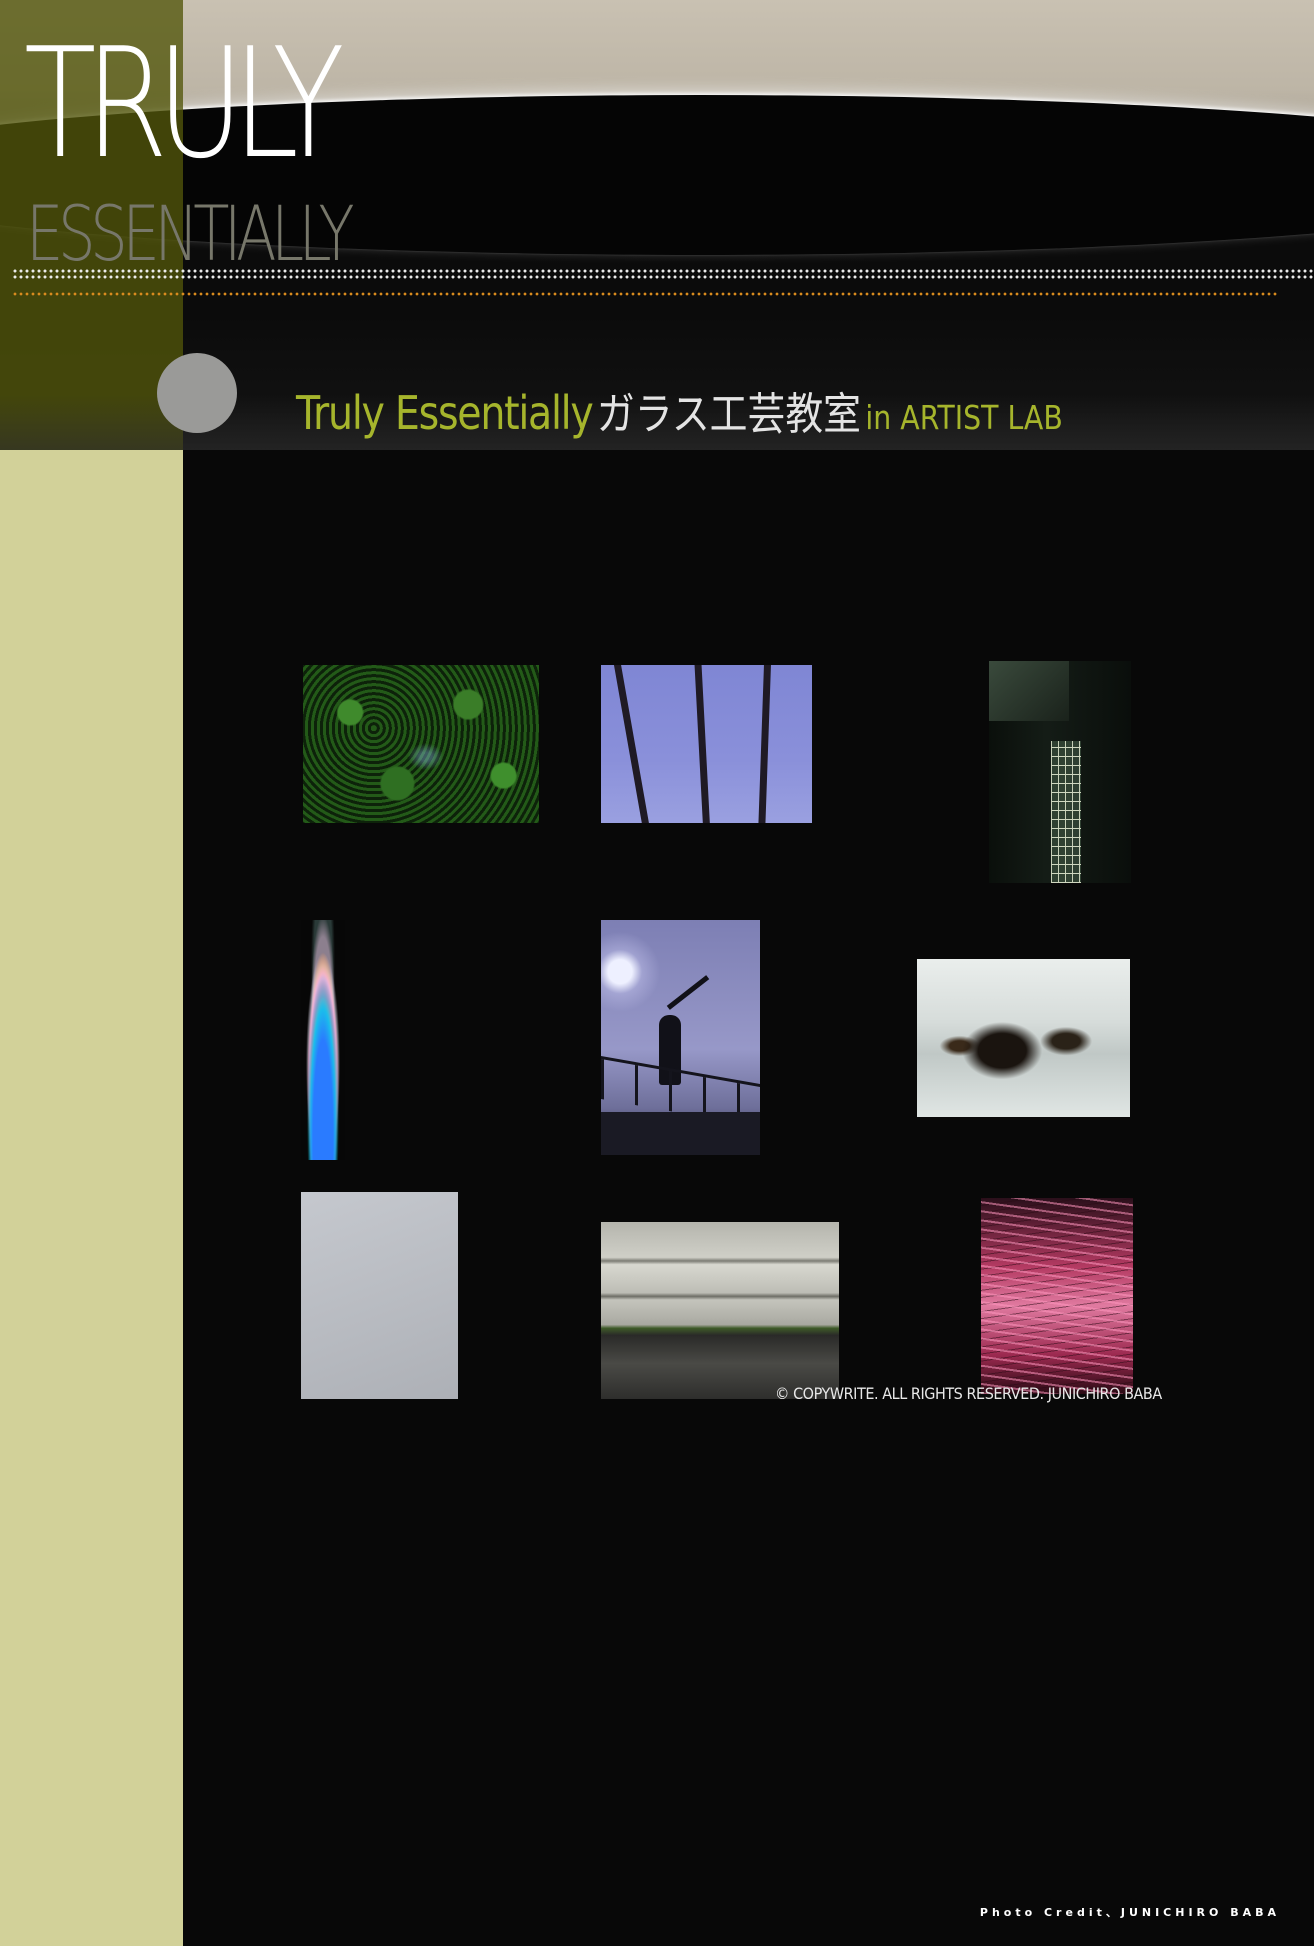 This screenshot has width=1314, height=1946. I want to click on heading-japanese: ガラス工芸教室, so click(729, 414).